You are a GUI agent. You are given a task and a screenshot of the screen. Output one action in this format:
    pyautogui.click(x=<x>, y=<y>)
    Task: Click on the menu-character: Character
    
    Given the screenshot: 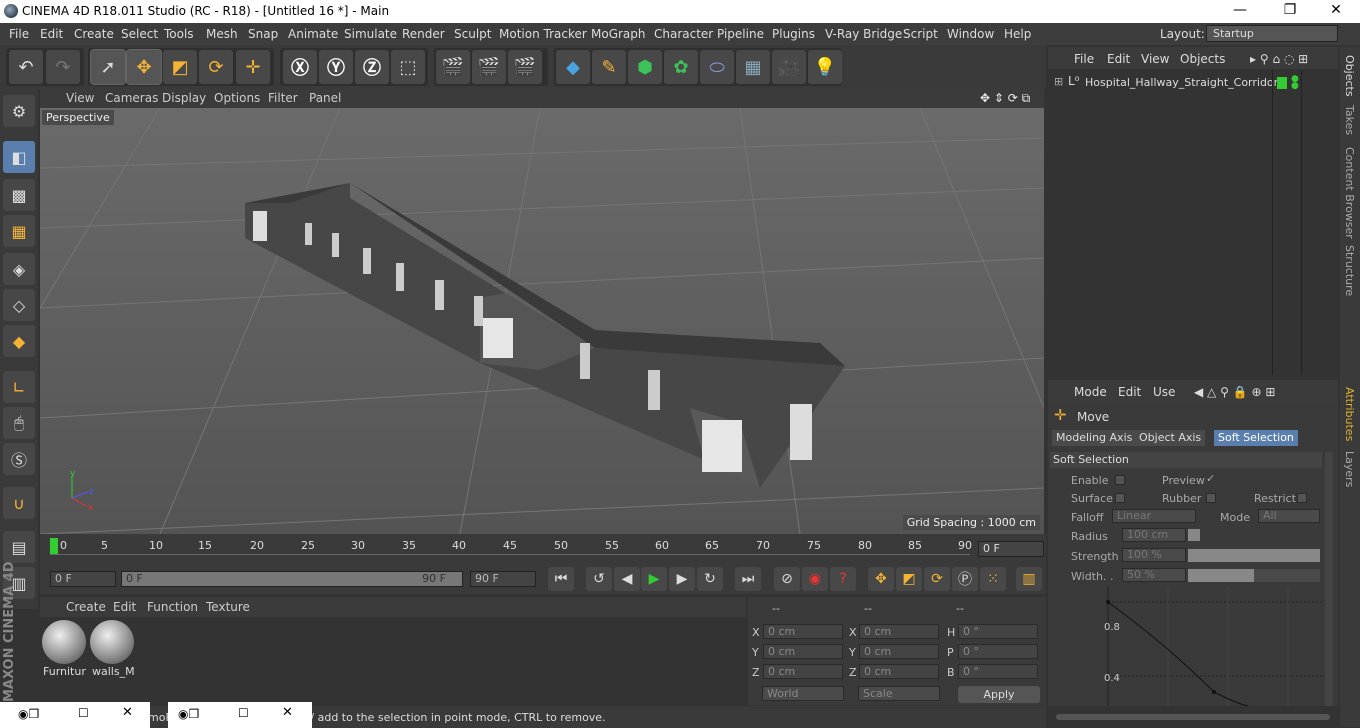 What is the action you would take?
    pyautogui.click(x=683, y=34)
    